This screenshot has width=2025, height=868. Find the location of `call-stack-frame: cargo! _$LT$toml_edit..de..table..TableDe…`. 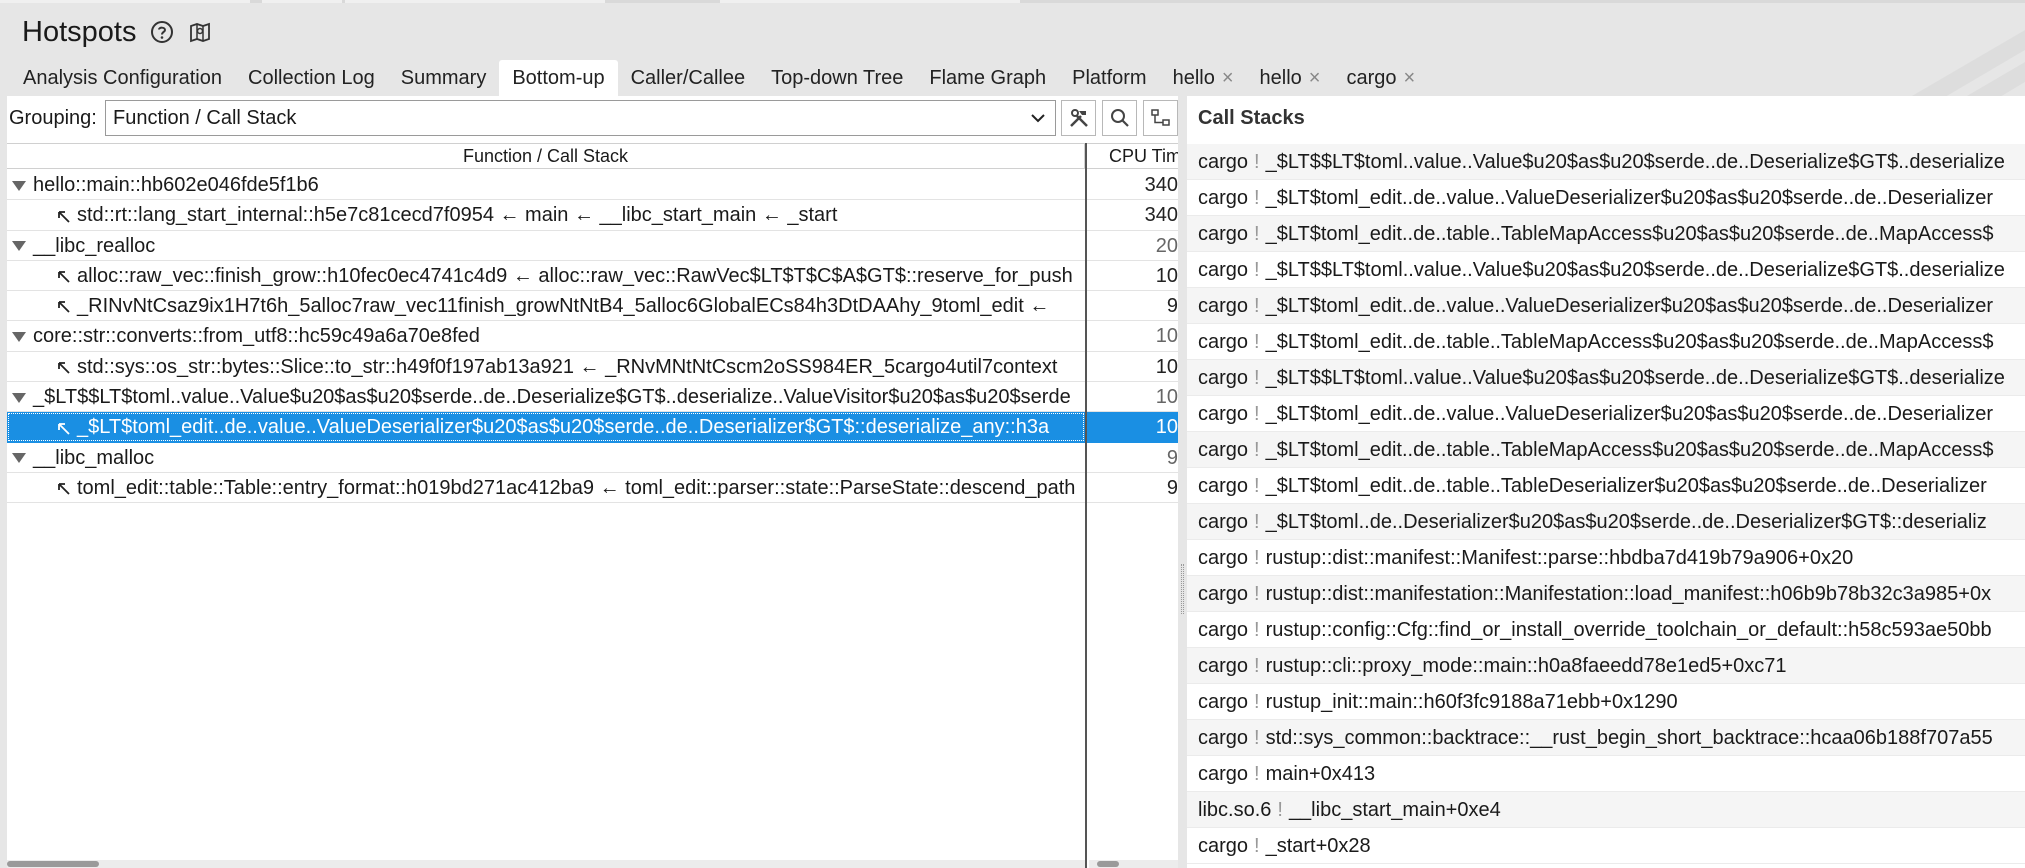

call-stack-frame: cargo! _$LT$toml_edit..de..table..TableDe… is located at coordinates (1606, 486).